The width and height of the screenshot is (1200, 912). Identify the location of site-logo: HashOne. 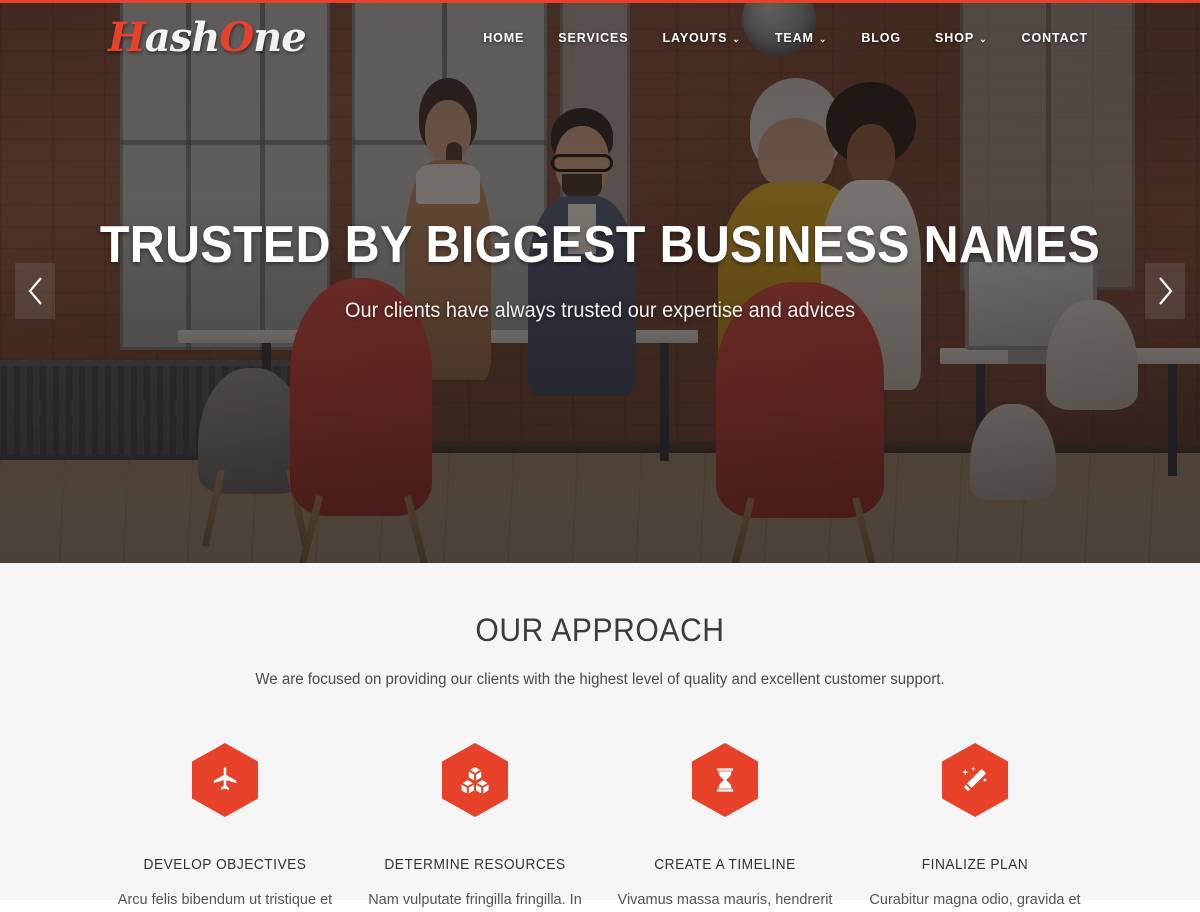
(207, 38).